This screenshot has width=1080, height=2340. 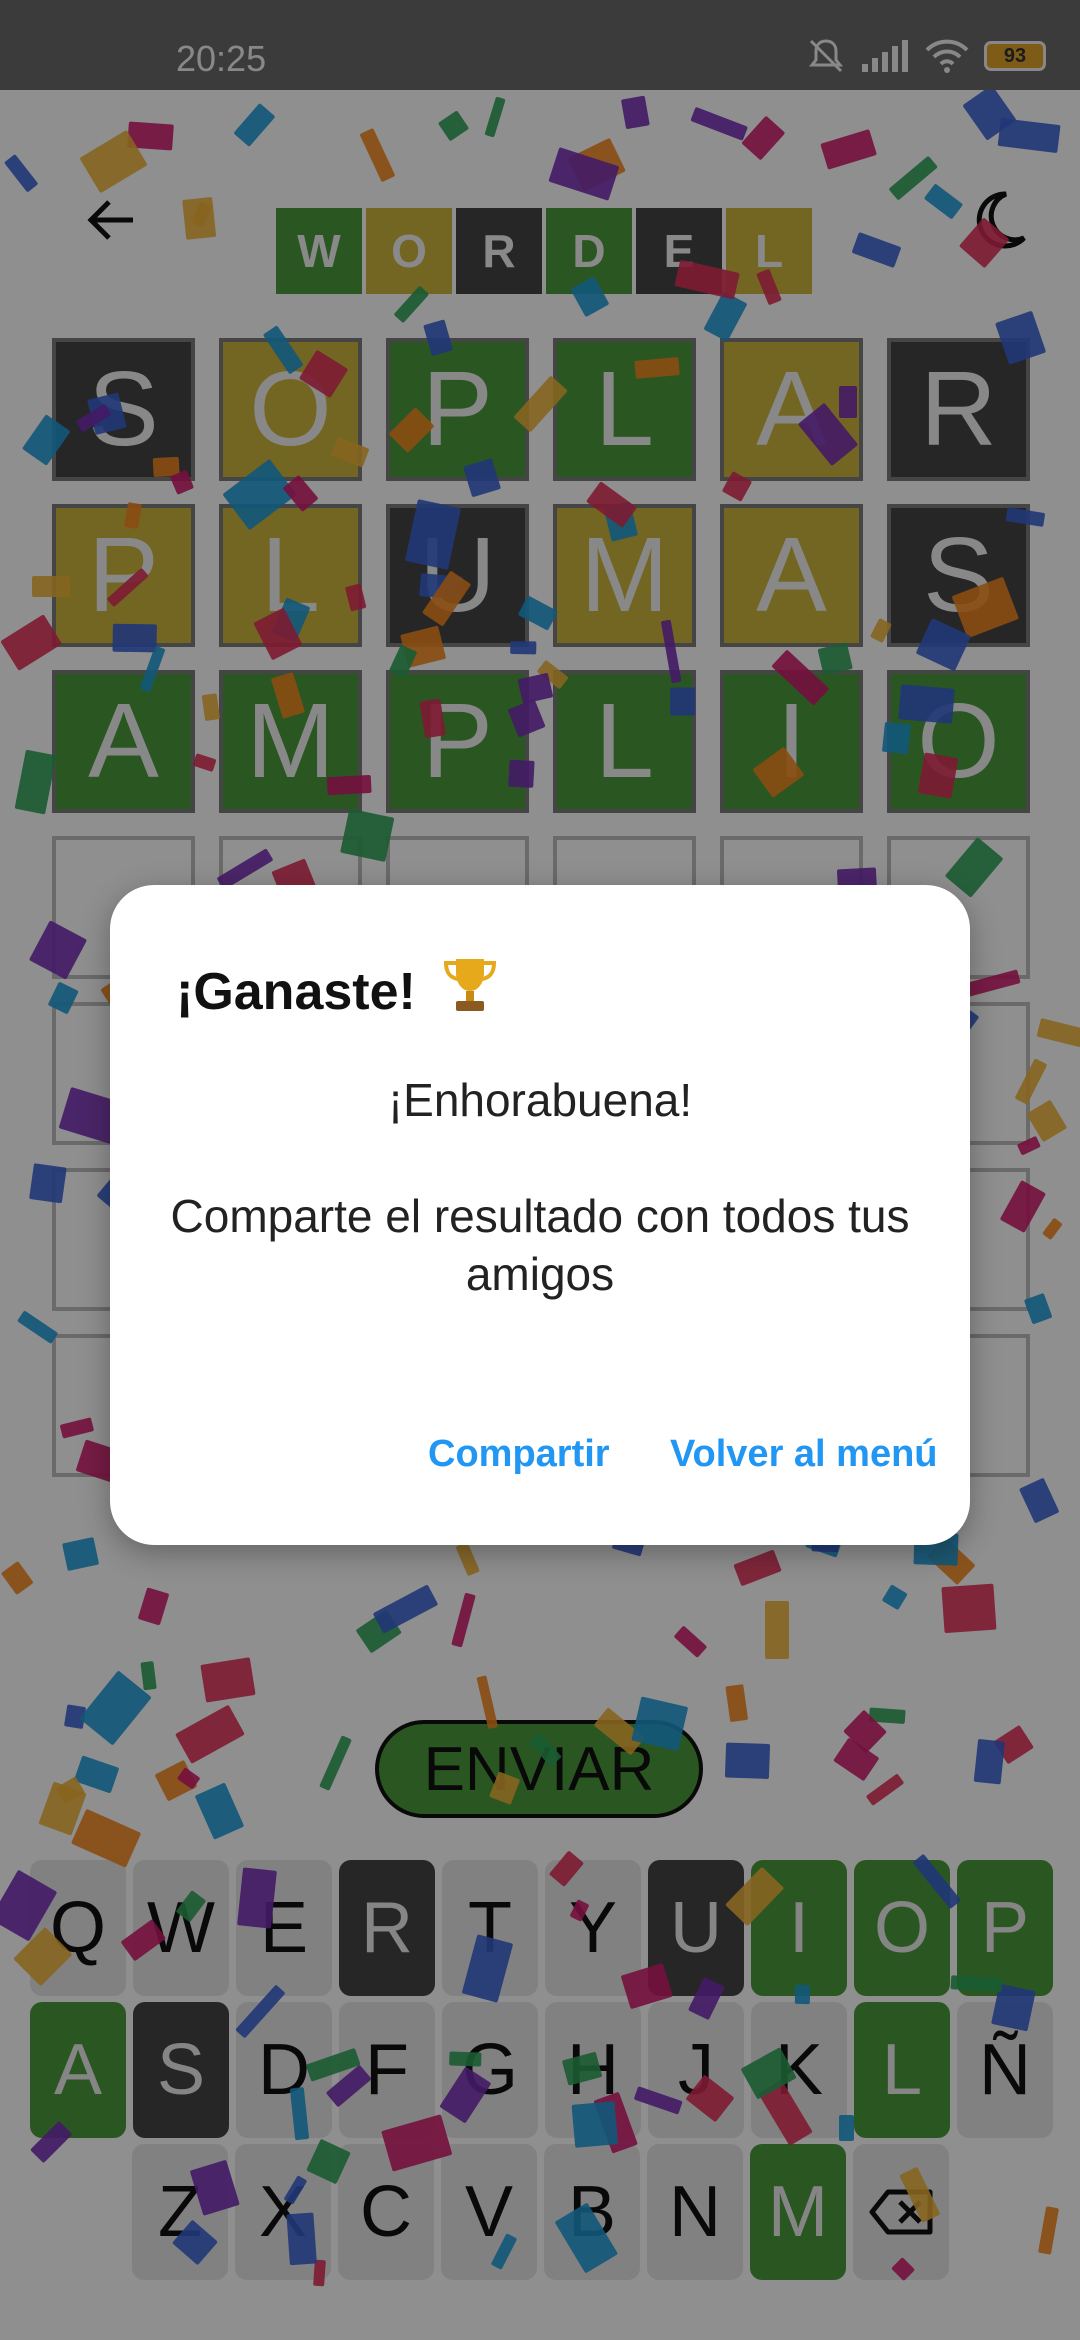 I want to click on dialog-title-text: ¡Ganaste!, so click(x=296, y=992).